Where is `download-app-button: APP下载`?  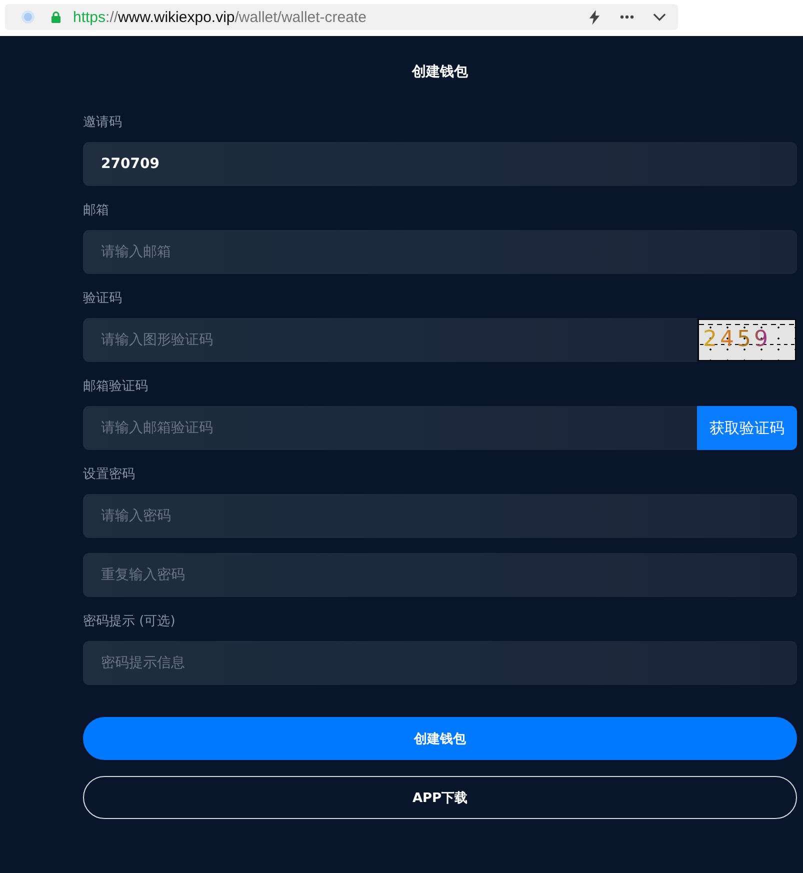 download-app-button: APP下载 is located at coordinates (440, 797).